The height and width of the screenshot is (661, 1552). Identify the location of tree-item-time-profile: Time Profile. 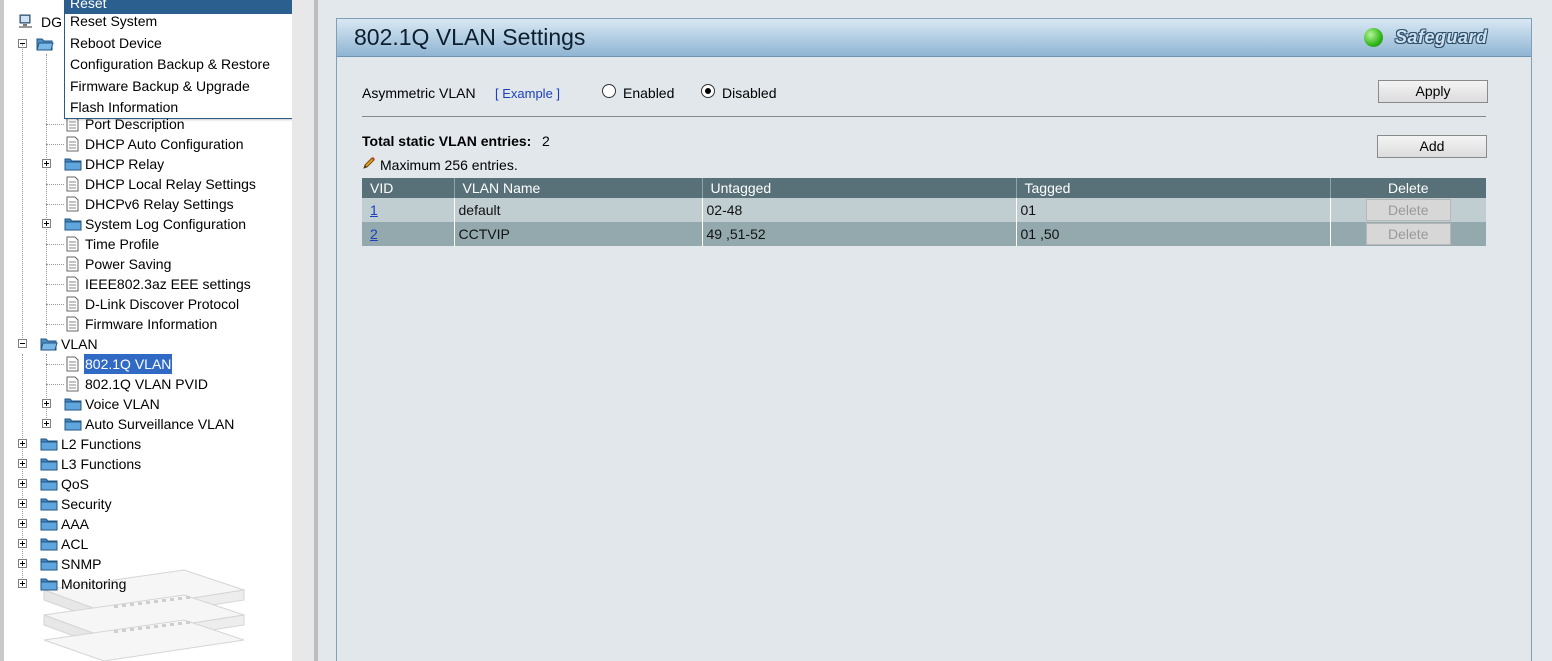
(156, 244).